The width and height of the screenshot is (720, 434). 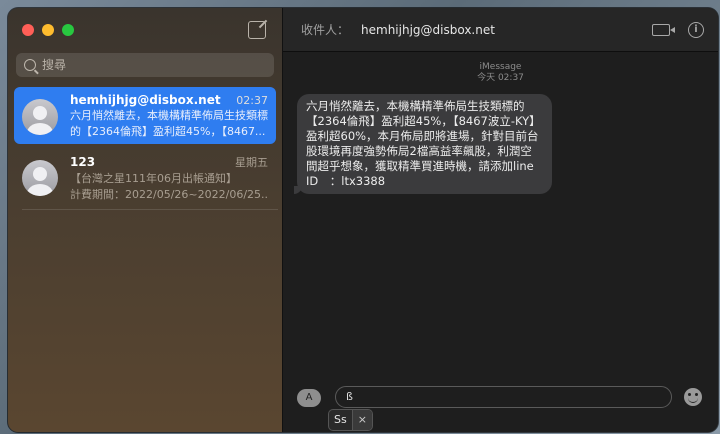 What do you see at coordinates (361, 420) in the screenshot?
I see `ime-close-icon: ×` at bounding box center [361, 420].